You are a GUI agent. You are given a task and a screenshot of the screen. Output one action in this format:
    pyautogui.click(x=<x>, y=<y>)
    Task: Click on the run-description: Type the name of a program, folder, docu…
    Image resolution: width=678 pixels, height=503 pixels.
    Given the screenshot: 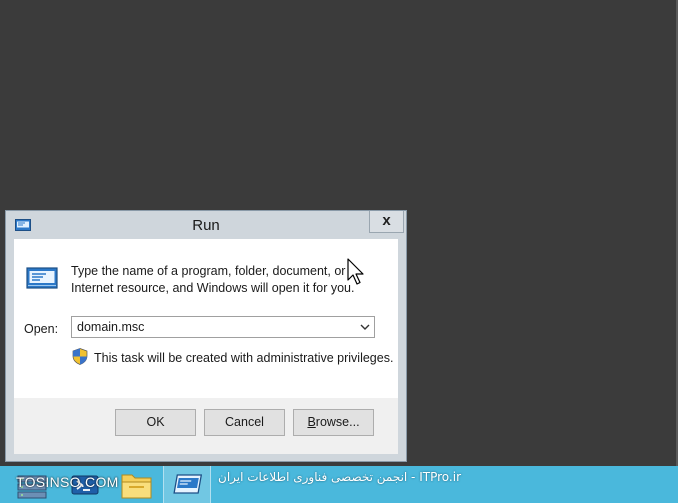 What is the action you would take?
    pyautogui.click(x=213, y=279)
    